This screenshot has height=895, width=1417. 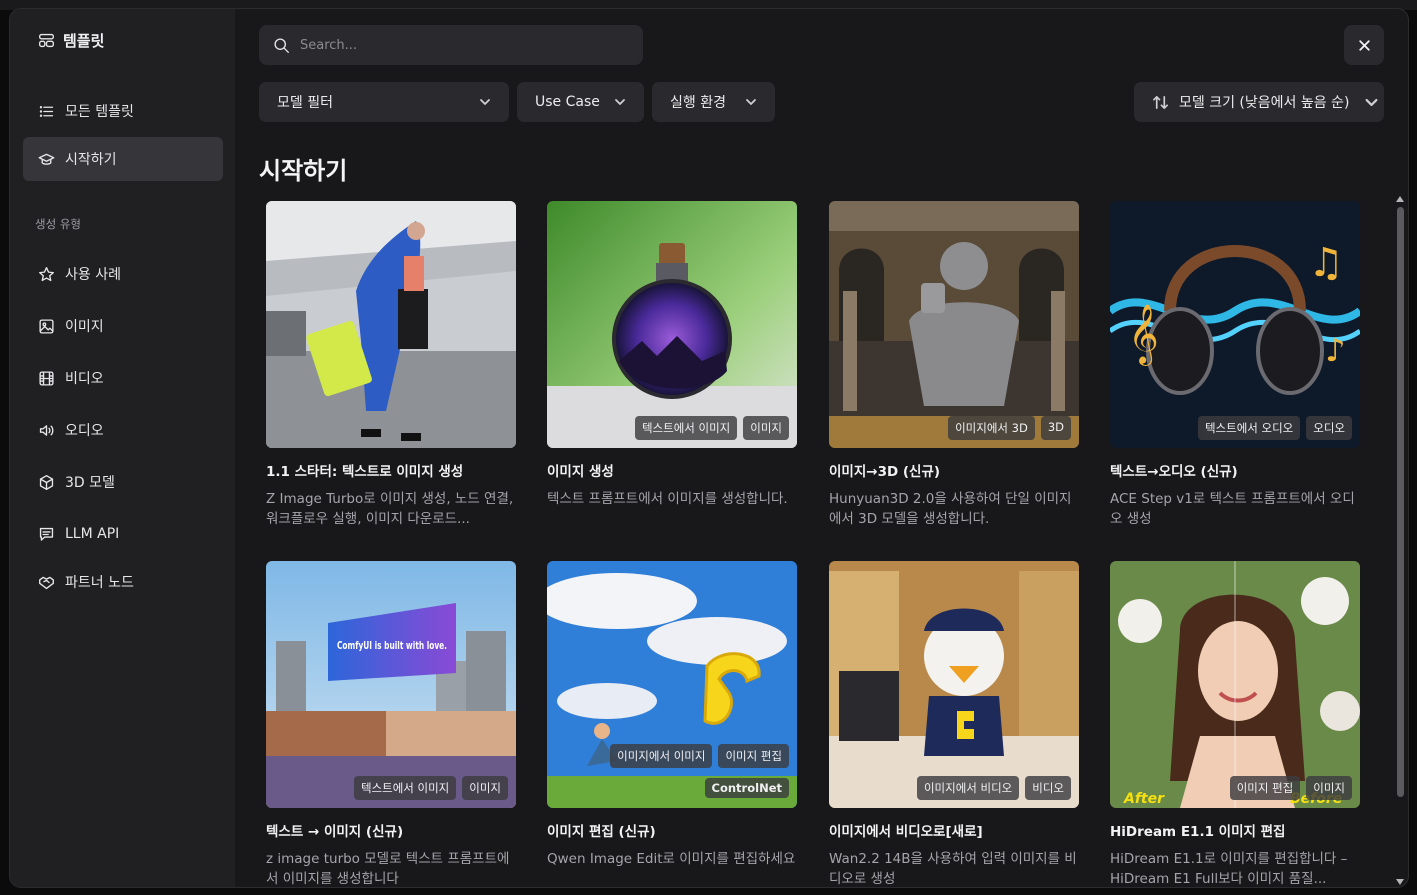 I want to click on sidebar-brand: 템플릿, so click(x=71, y=40).